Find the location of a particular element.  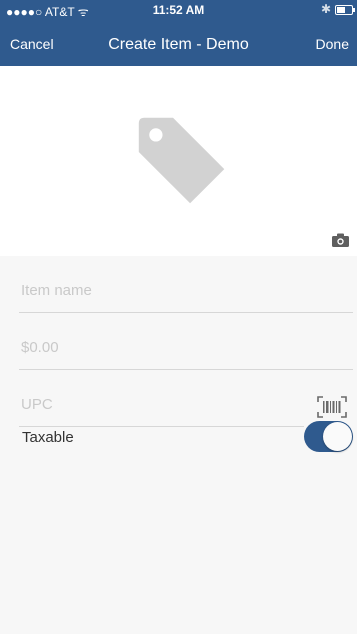

camera-icon is located at coordinates (340, 240).